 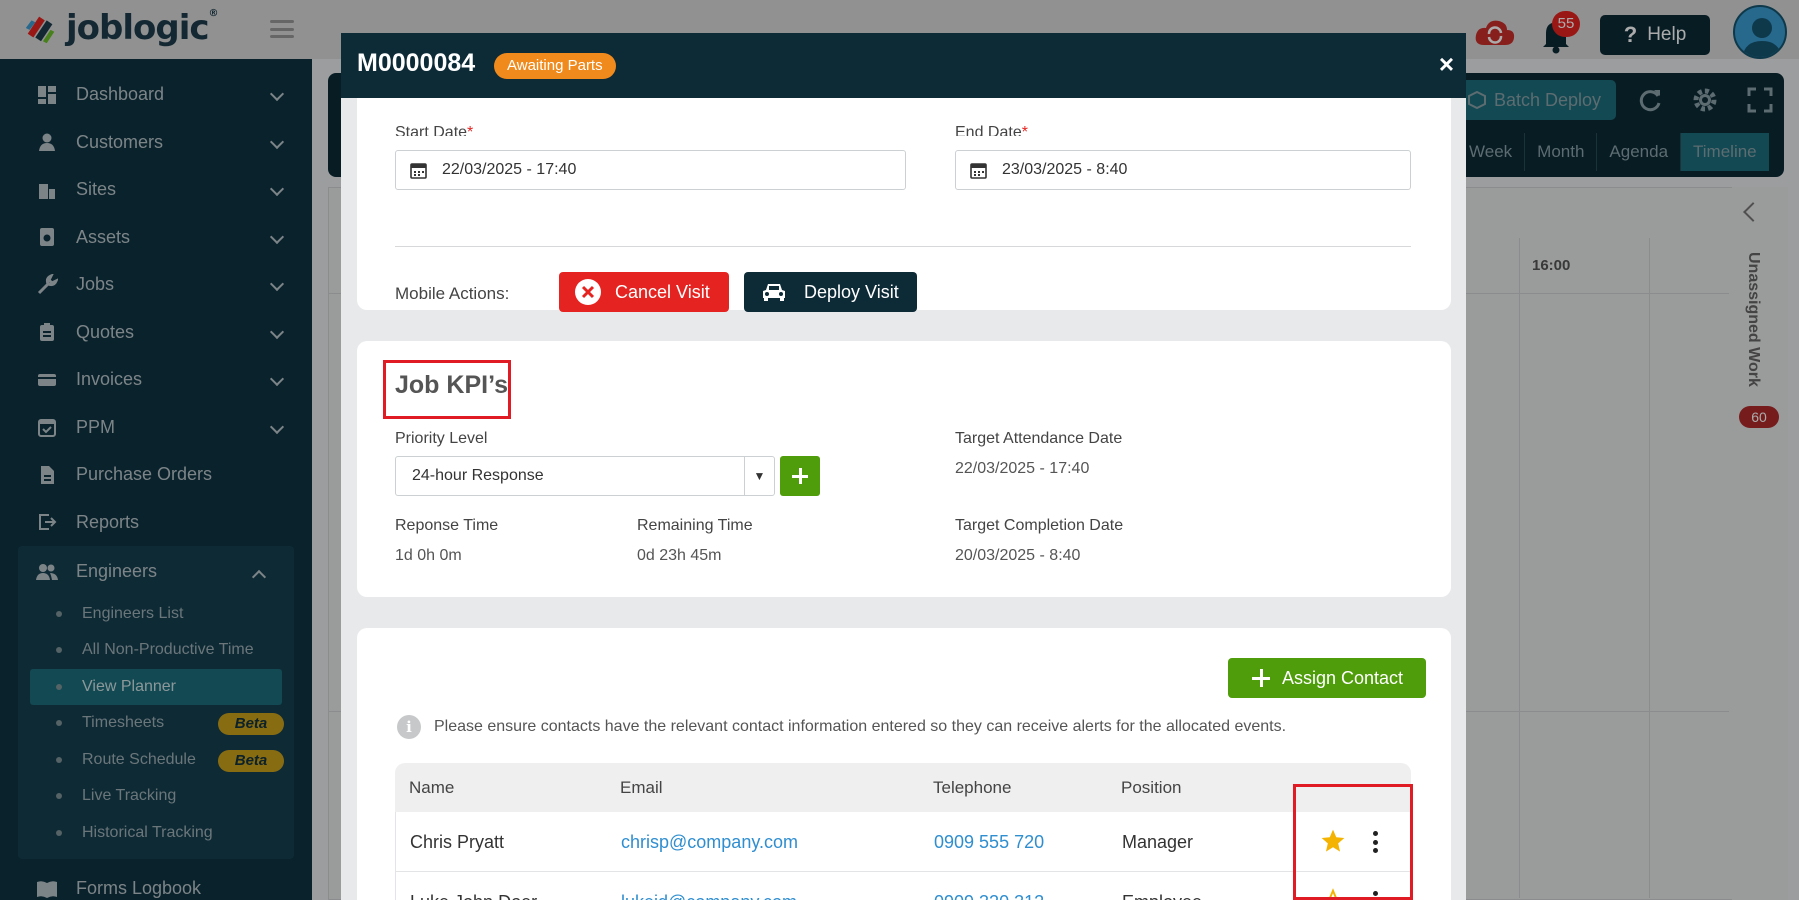 I want to click on add-priority-button, so click(x=800, y=476).